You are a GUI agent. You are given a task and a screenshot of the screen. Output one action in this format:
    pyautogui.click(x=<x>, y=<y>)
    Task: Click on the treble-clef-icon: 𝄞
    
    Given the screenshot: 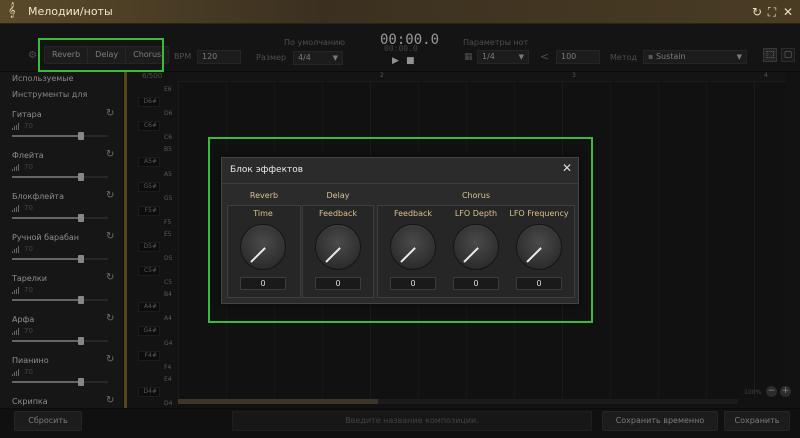 What is the action you would take?
    pyautogui.click(x=12, y=10)
    